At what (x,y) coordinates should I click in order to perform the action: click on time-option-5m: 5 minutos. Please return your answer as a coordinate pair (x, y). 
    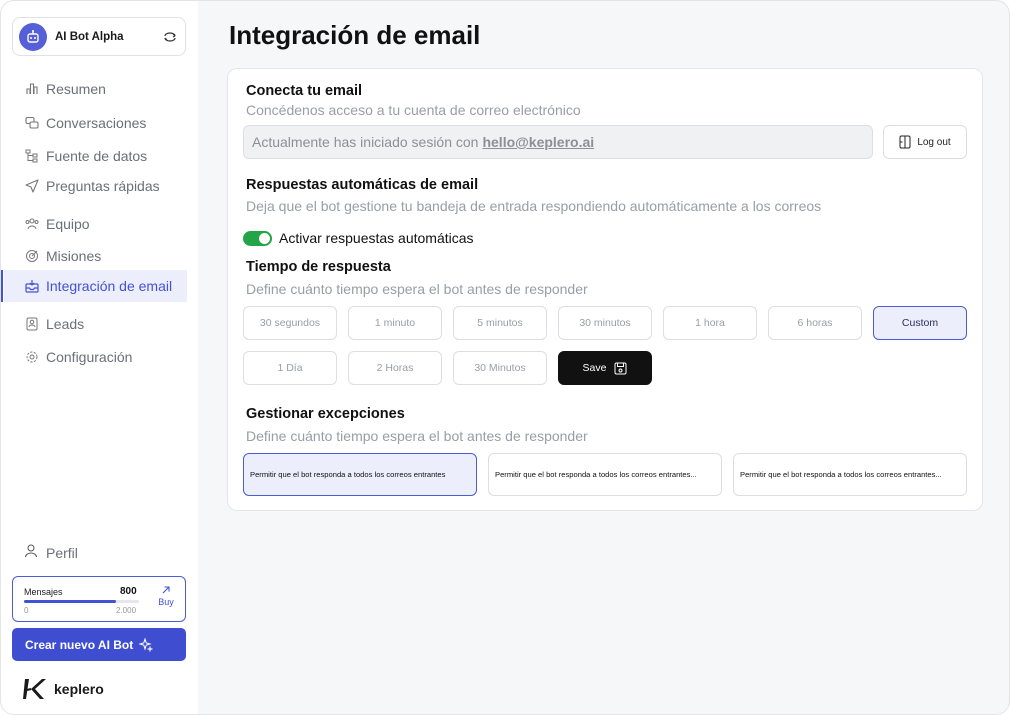
    Looking at the image, I should click on (500, 323).